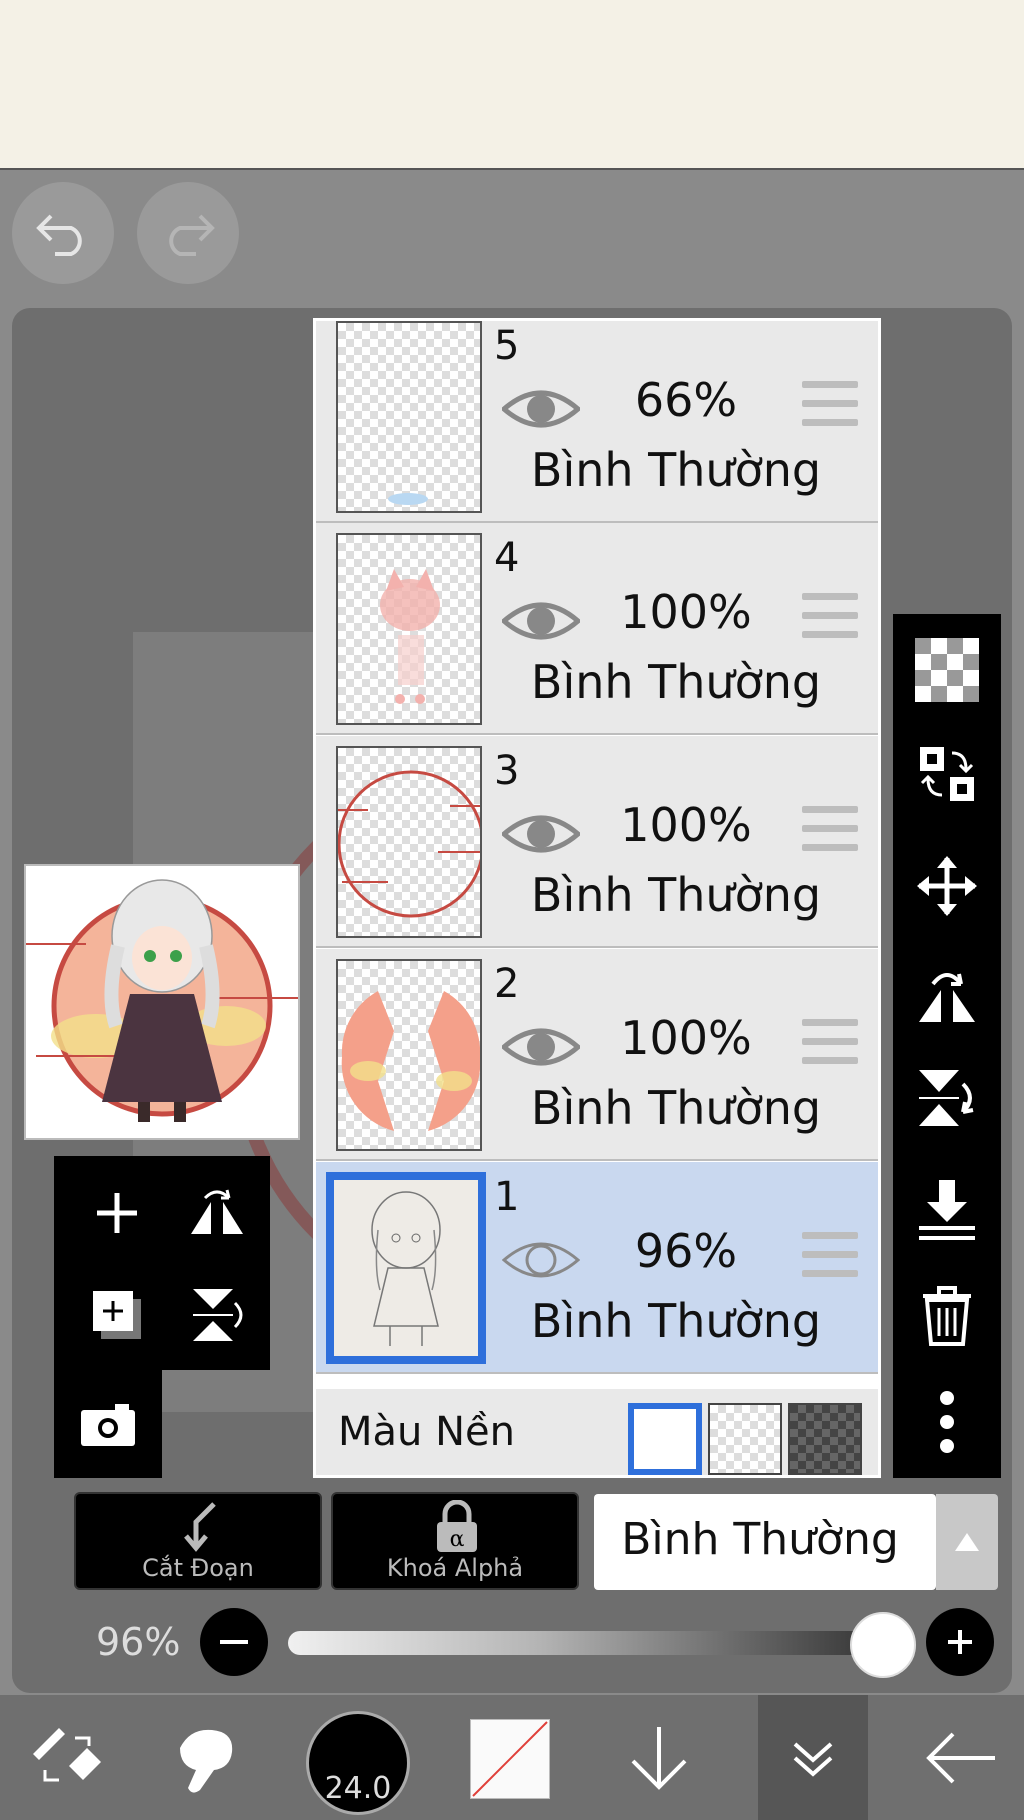 This screenshot has width=1024, height=1820. What do you see at coordinates (217, 1213) in the screenshot?
I see `flip-horizontal-button` at bounding box center [217, 1213].